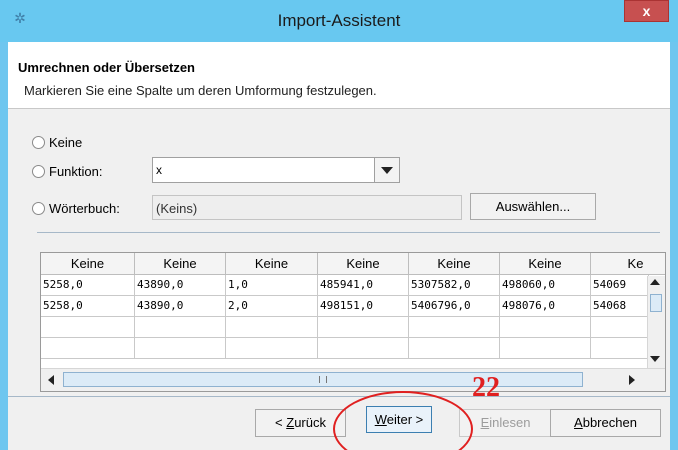  Describe the element at coordinates (272, 285) in the screenshot. I see `table-cell: 1,0` at that location.